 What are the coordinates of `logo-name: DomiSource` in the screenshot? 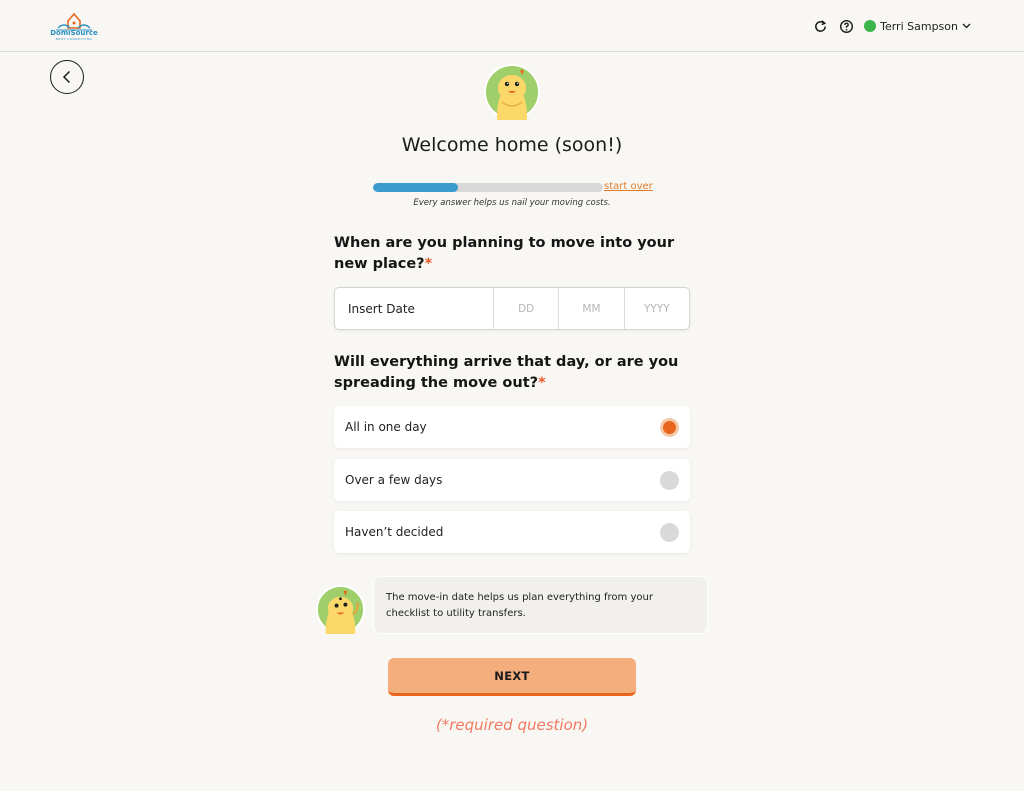 It's located at (74, 33).